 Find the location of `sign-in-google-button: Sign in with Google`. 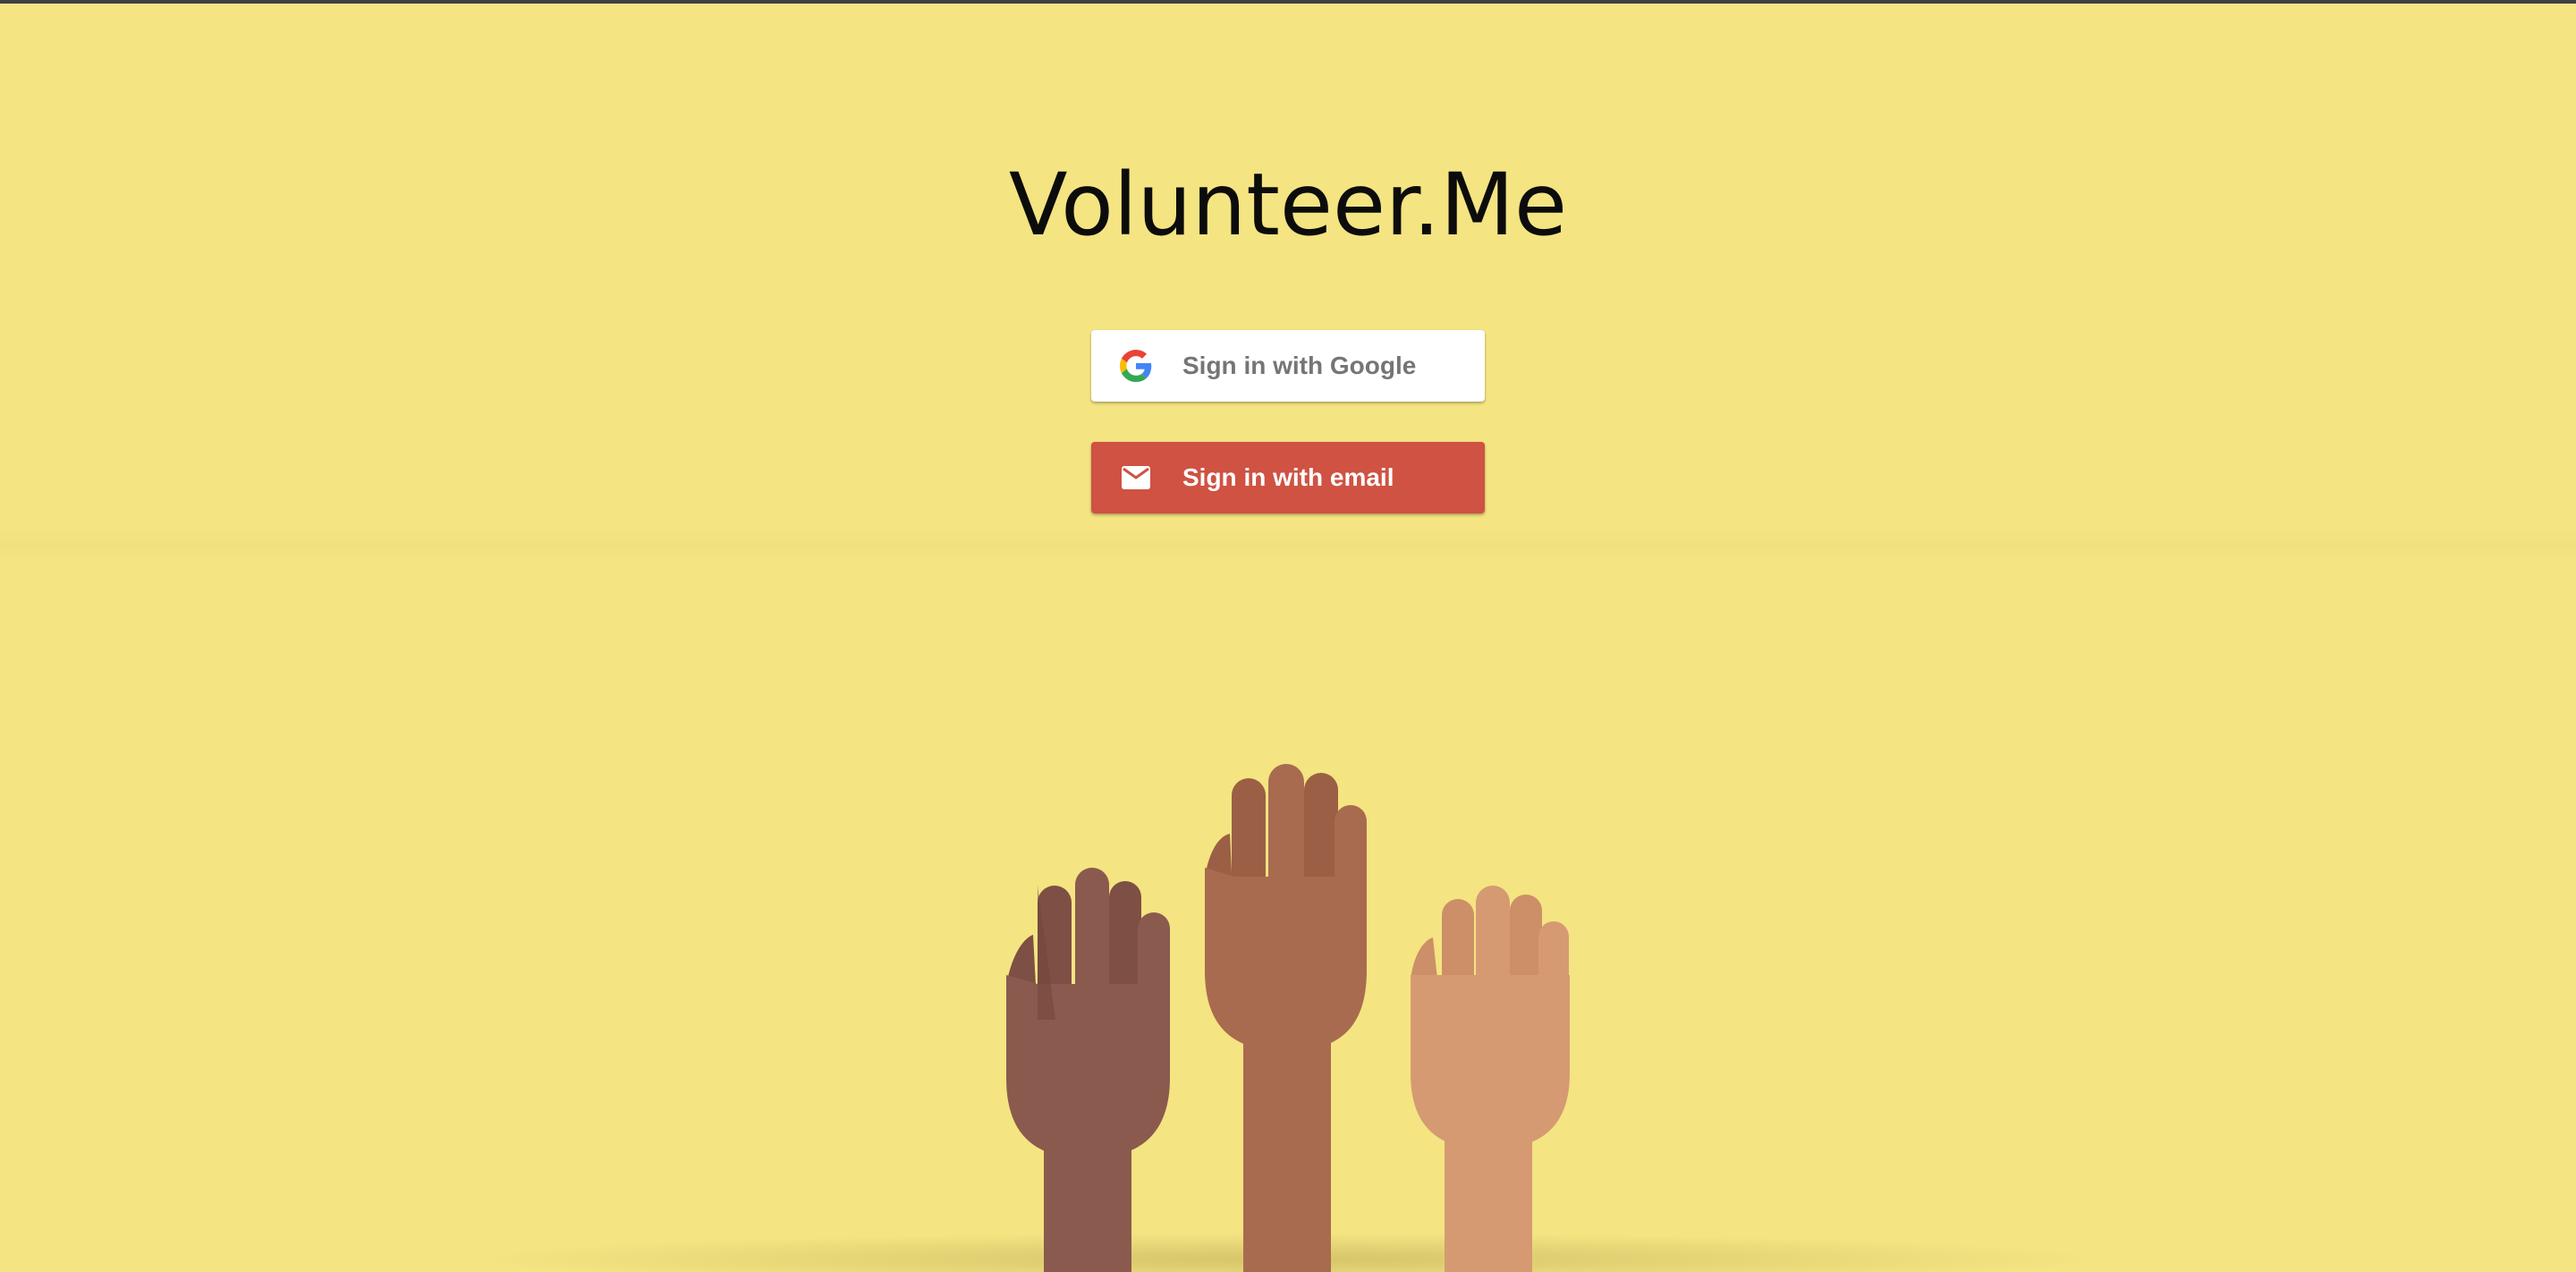

sign-in-google-button: Sign in with Google is located at coordinates (1288, 366).